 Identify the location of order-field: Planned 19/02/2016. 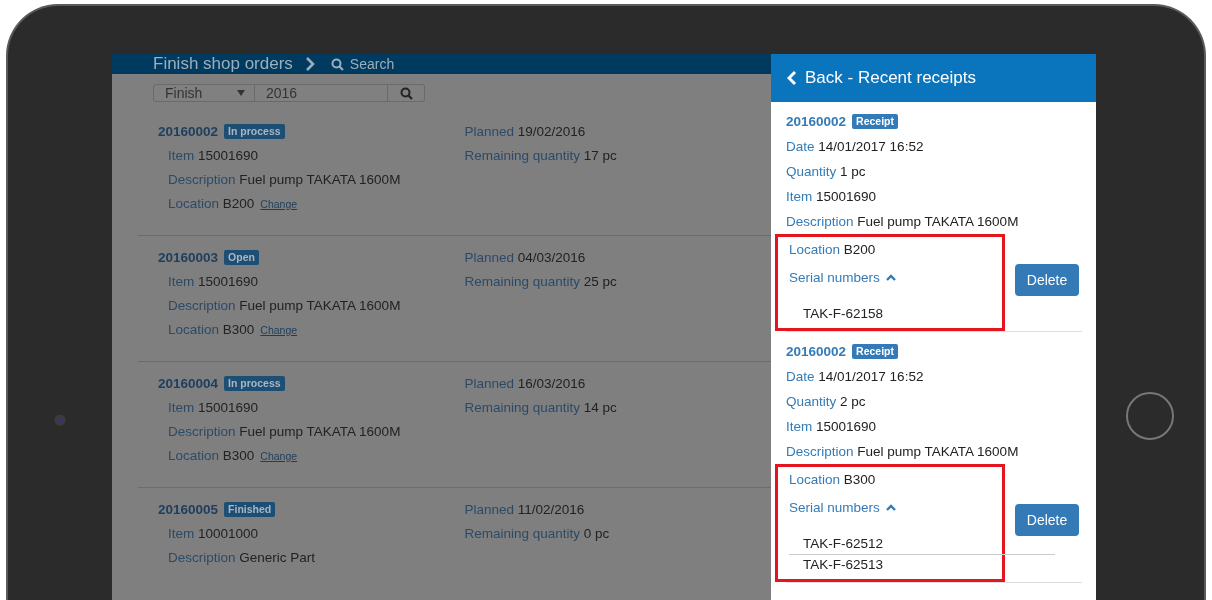
(525, 131).